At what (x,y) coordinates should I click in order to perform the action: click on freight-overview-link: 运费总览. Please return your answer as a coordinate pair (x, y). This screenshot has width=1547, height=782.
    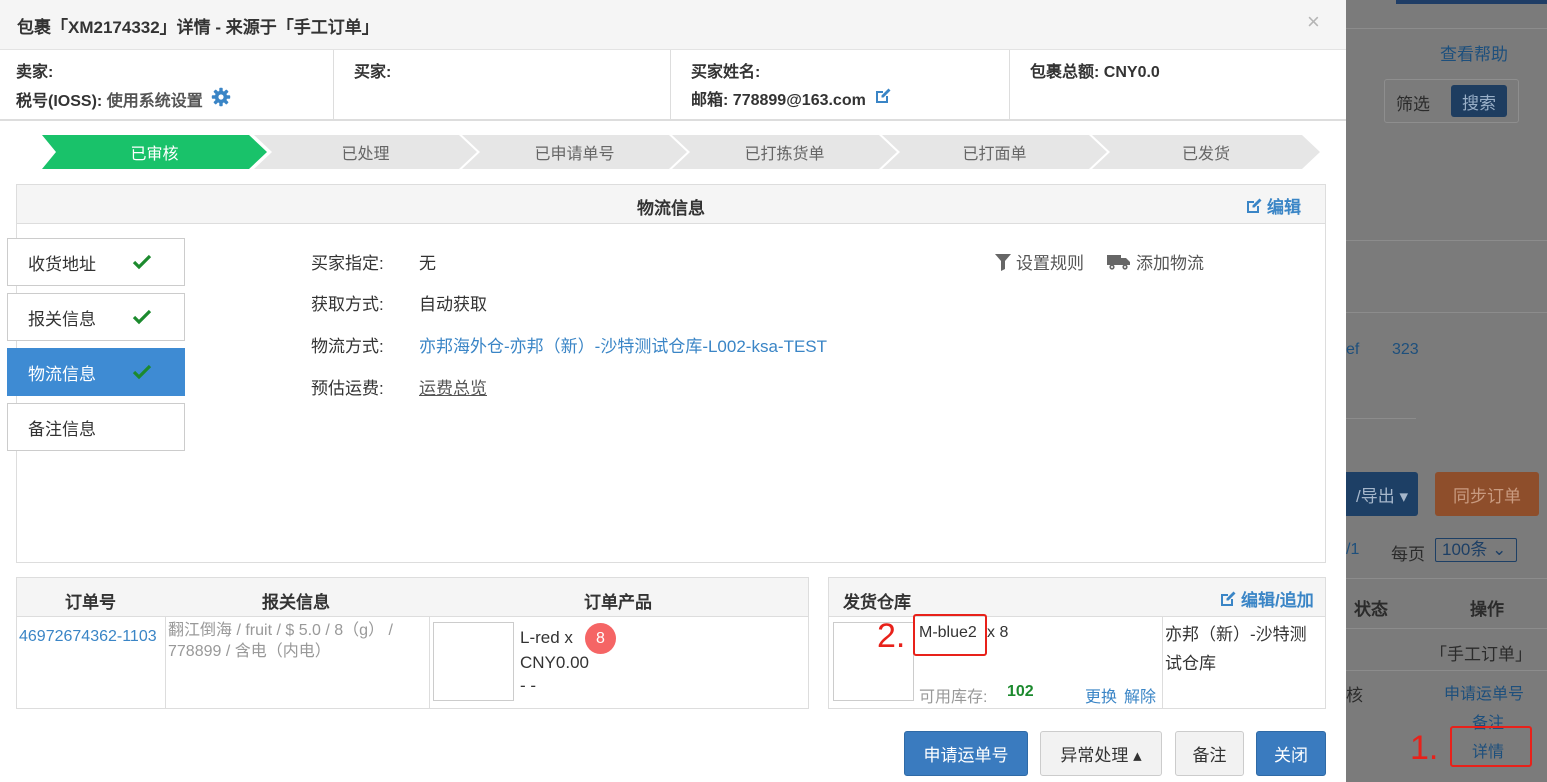
    Looking at the image, I should click on (453, 386).